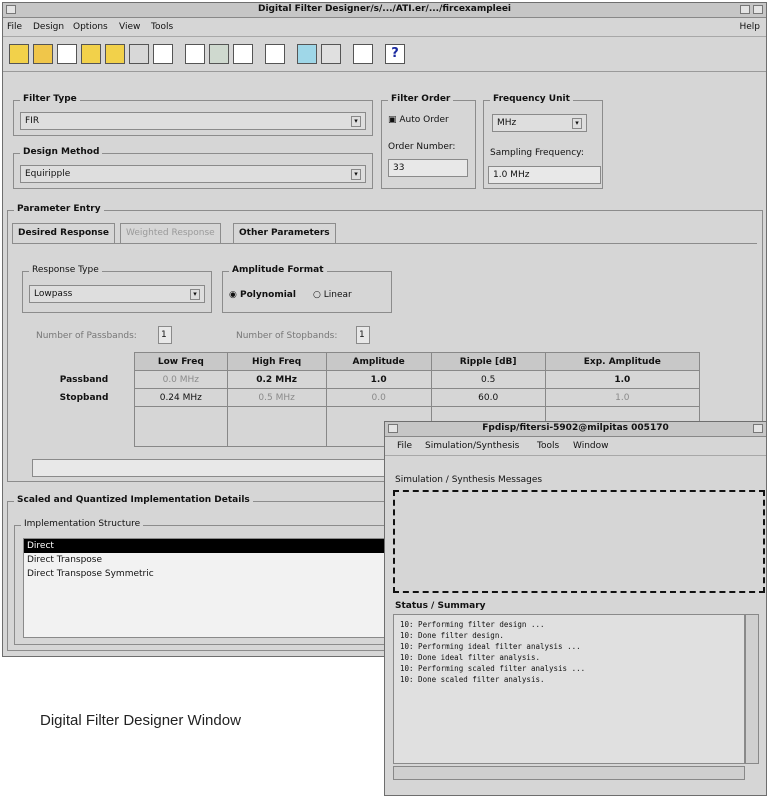 The width and height of the screenshot is (769, 805). What do you see at coordinates (117, 294) in the screenshot?
I see `response-type-select: Lowpass ▾` at bounding box center [117, 294].